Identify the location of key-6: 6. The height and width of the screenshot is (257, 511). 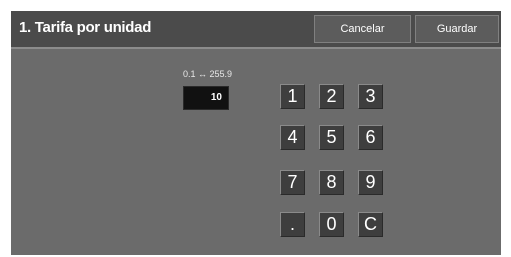
(370, 137).